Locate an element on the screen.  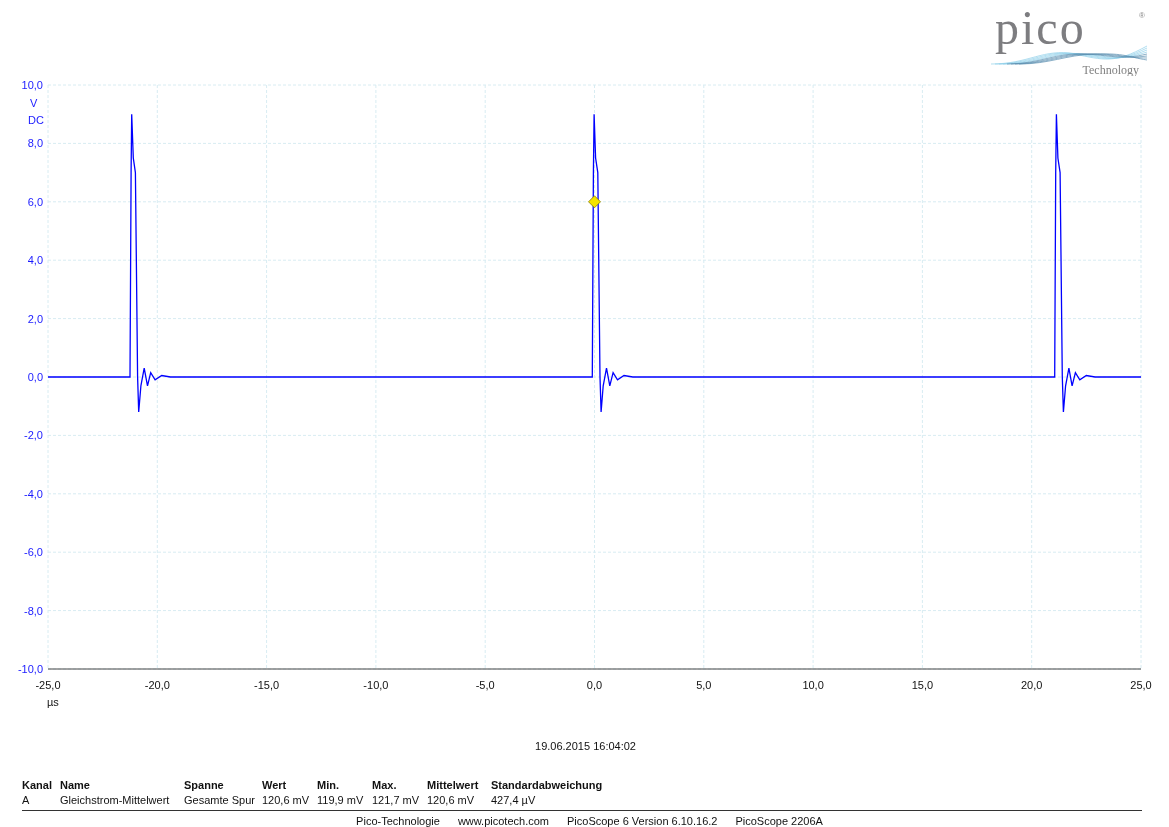
trigger-marker-icon is located at coordinates (594, 202).